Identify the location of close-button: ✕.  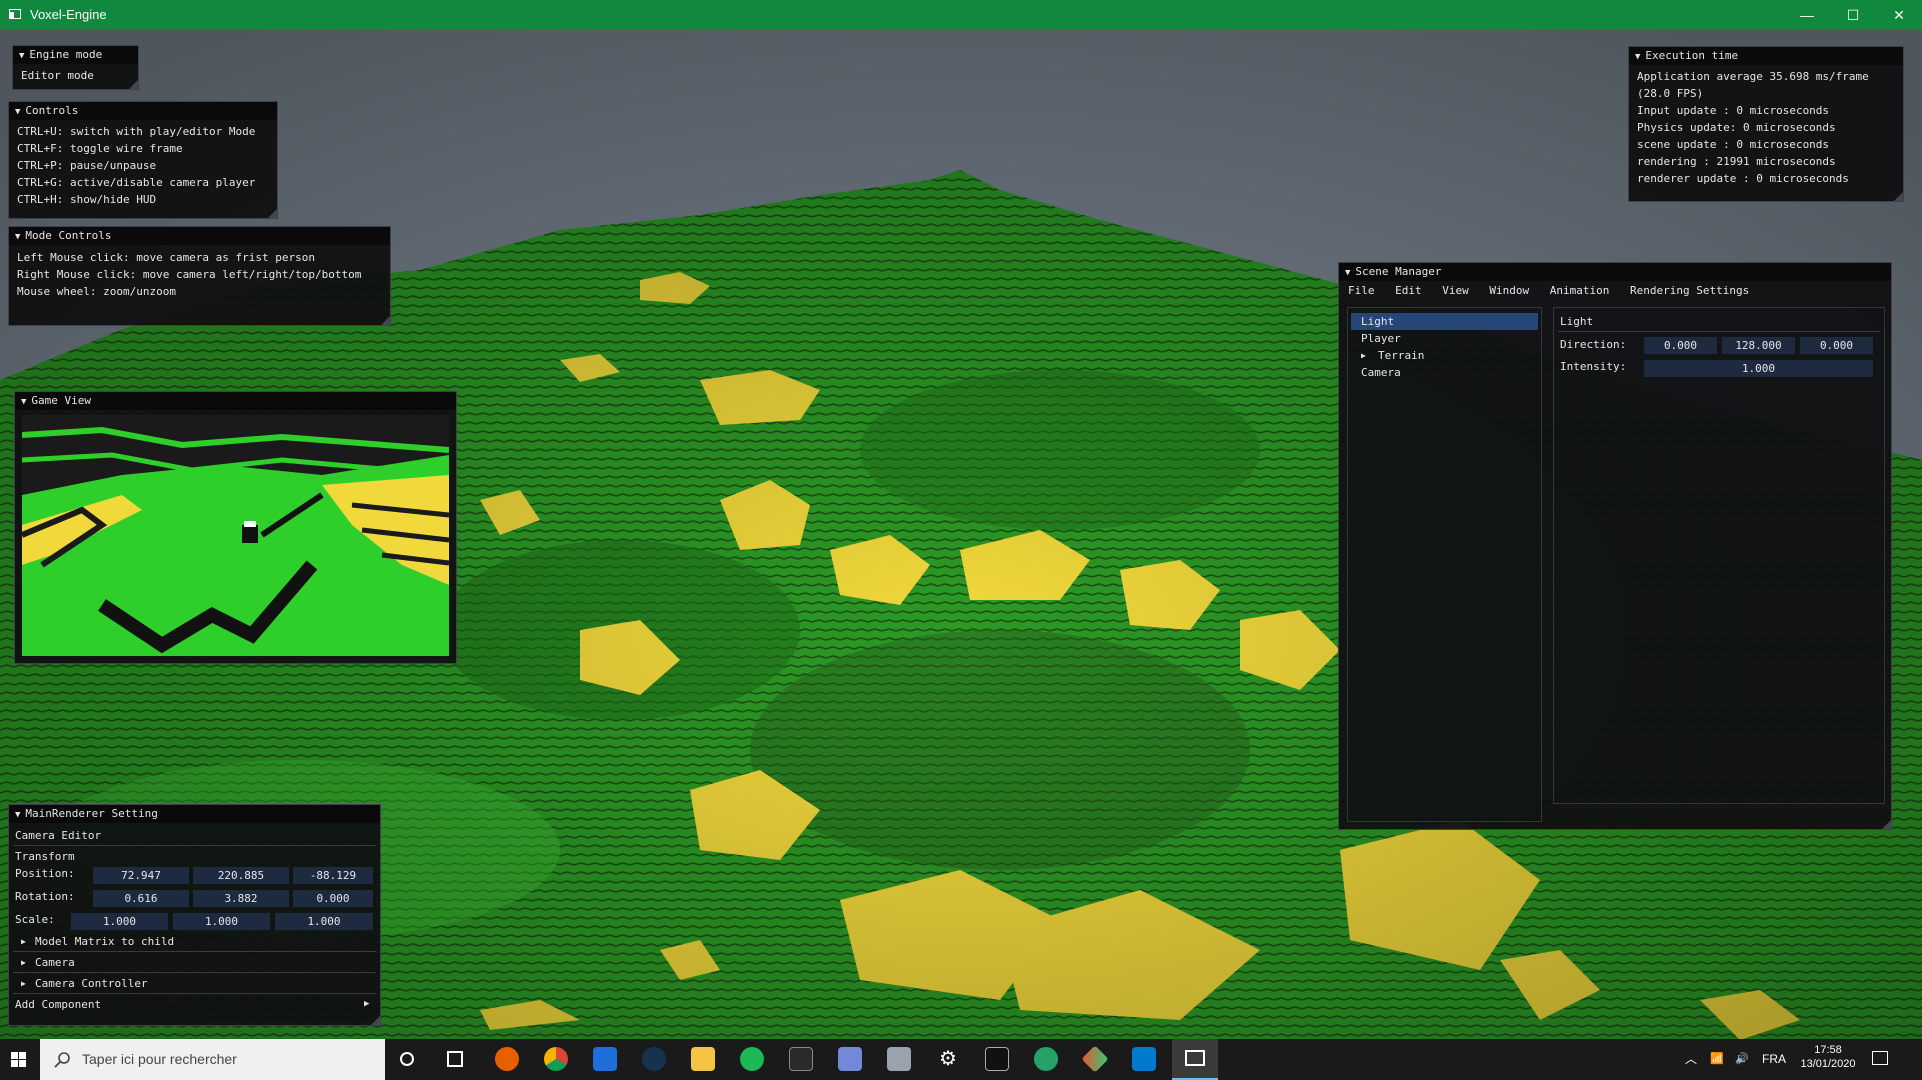
(1899, 15).